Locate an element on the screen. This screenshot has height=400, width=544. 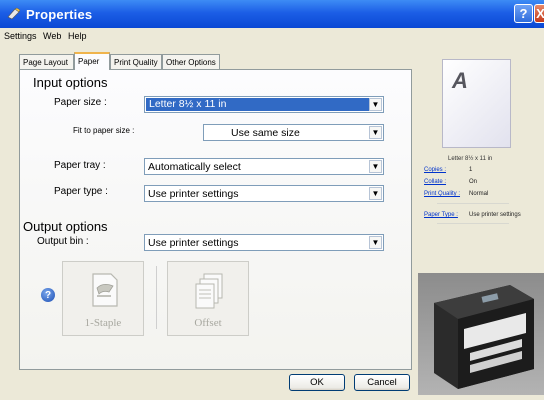
tab-other-options: Other Options is located at coordinates (191, 61).